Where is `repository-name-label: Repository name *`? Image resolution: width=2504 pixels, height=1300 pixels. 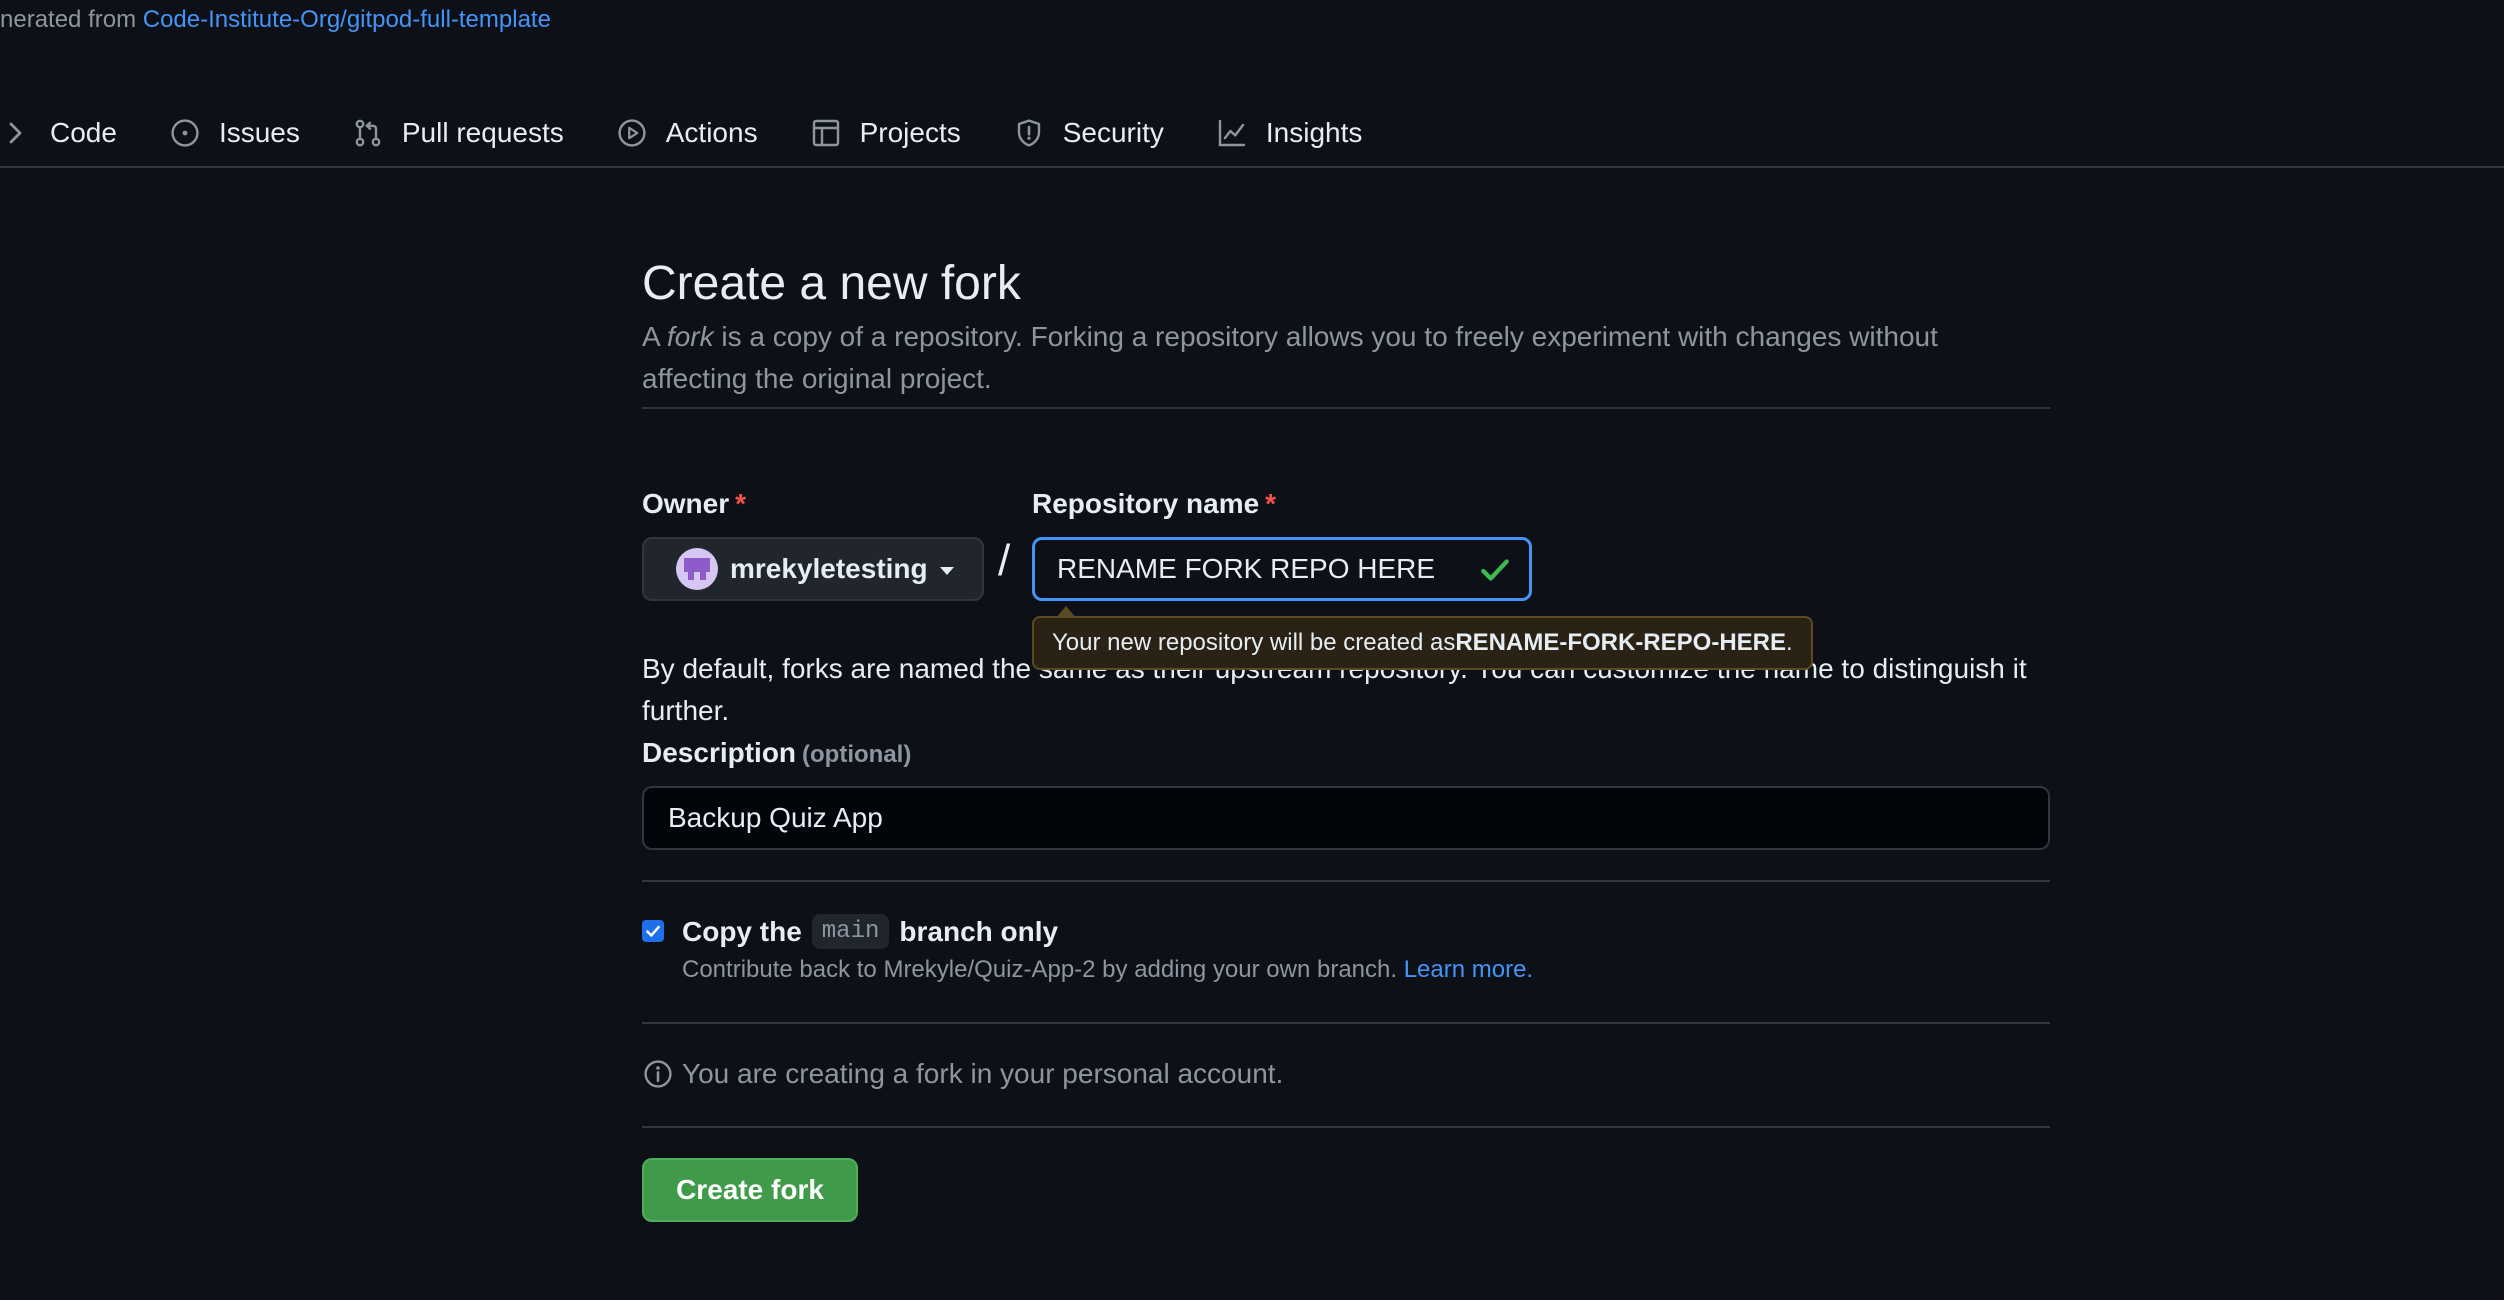 repository-name-label: Repository name * is located at coordinates (1154, 503).